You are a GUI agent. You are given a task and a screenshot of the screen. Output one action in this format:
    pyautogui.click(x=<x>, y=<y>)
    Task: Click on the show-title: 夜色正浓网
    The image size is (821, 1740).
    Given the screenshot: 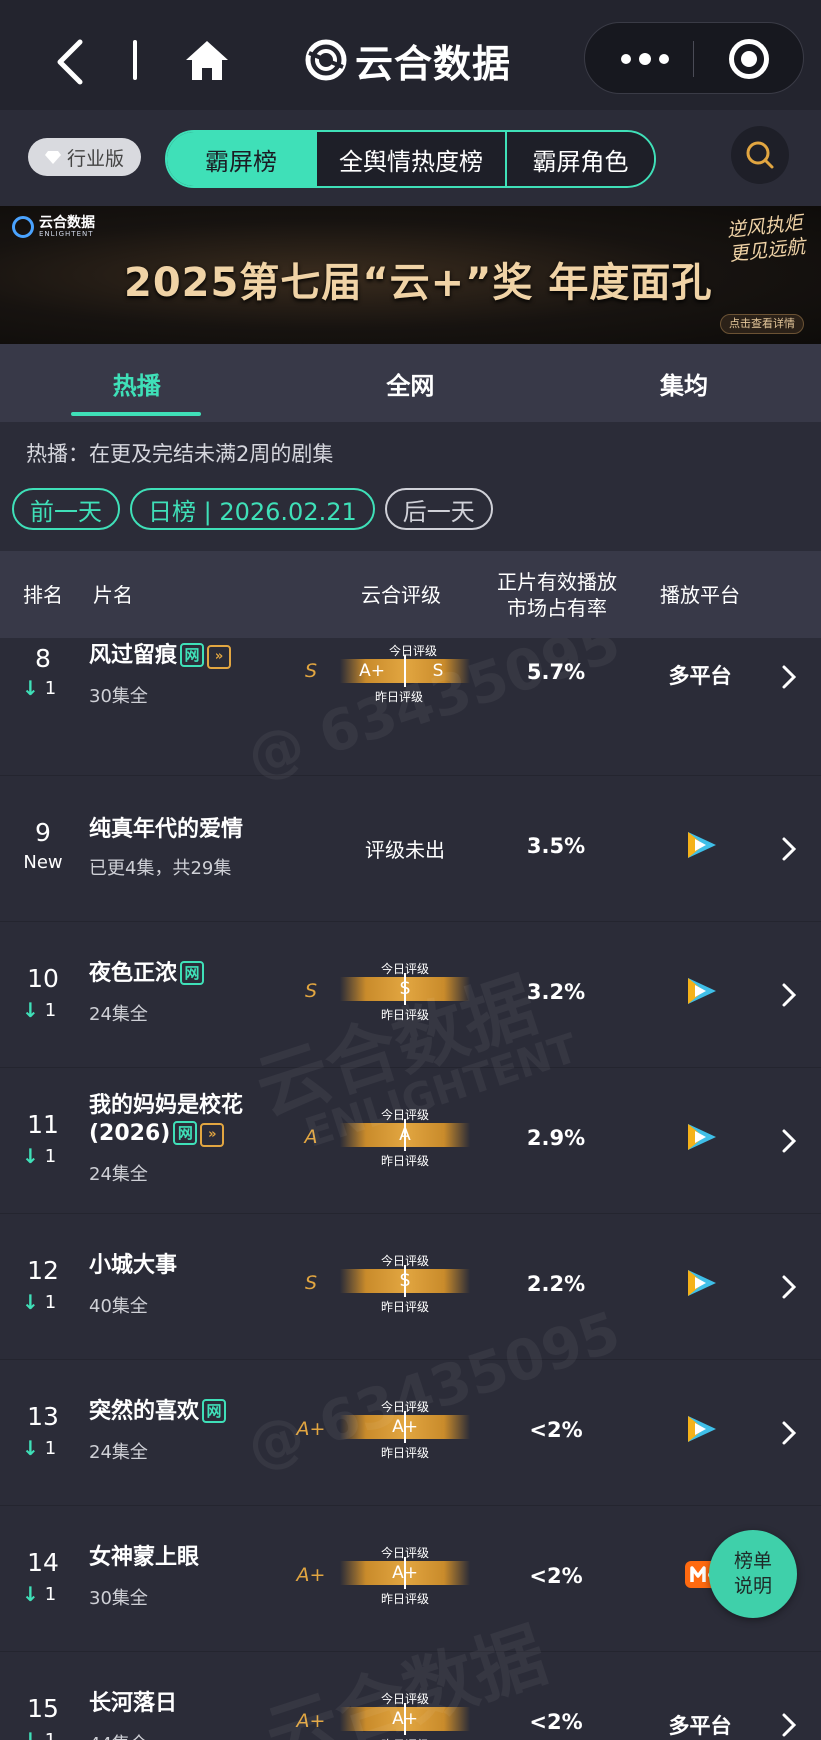 What is the action you would take?
    pyautogui.click(x=147, y=974)
    